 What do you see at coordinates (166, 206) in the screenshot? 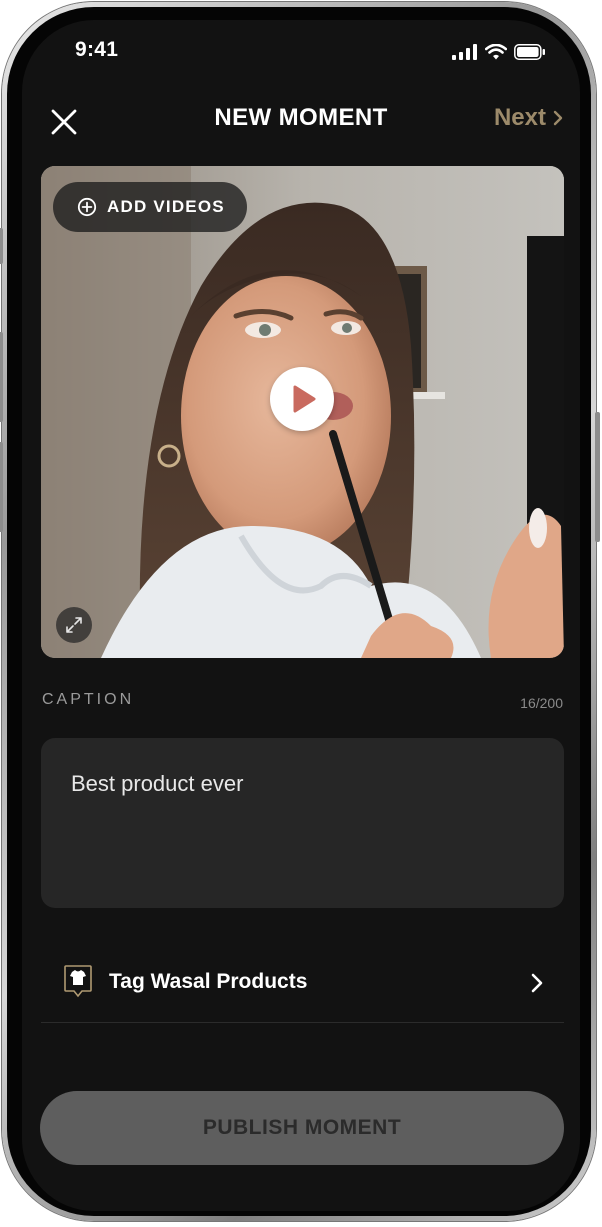
I see `add-videos-label: ADD VIDEOS` at bounding box center [166, 206].